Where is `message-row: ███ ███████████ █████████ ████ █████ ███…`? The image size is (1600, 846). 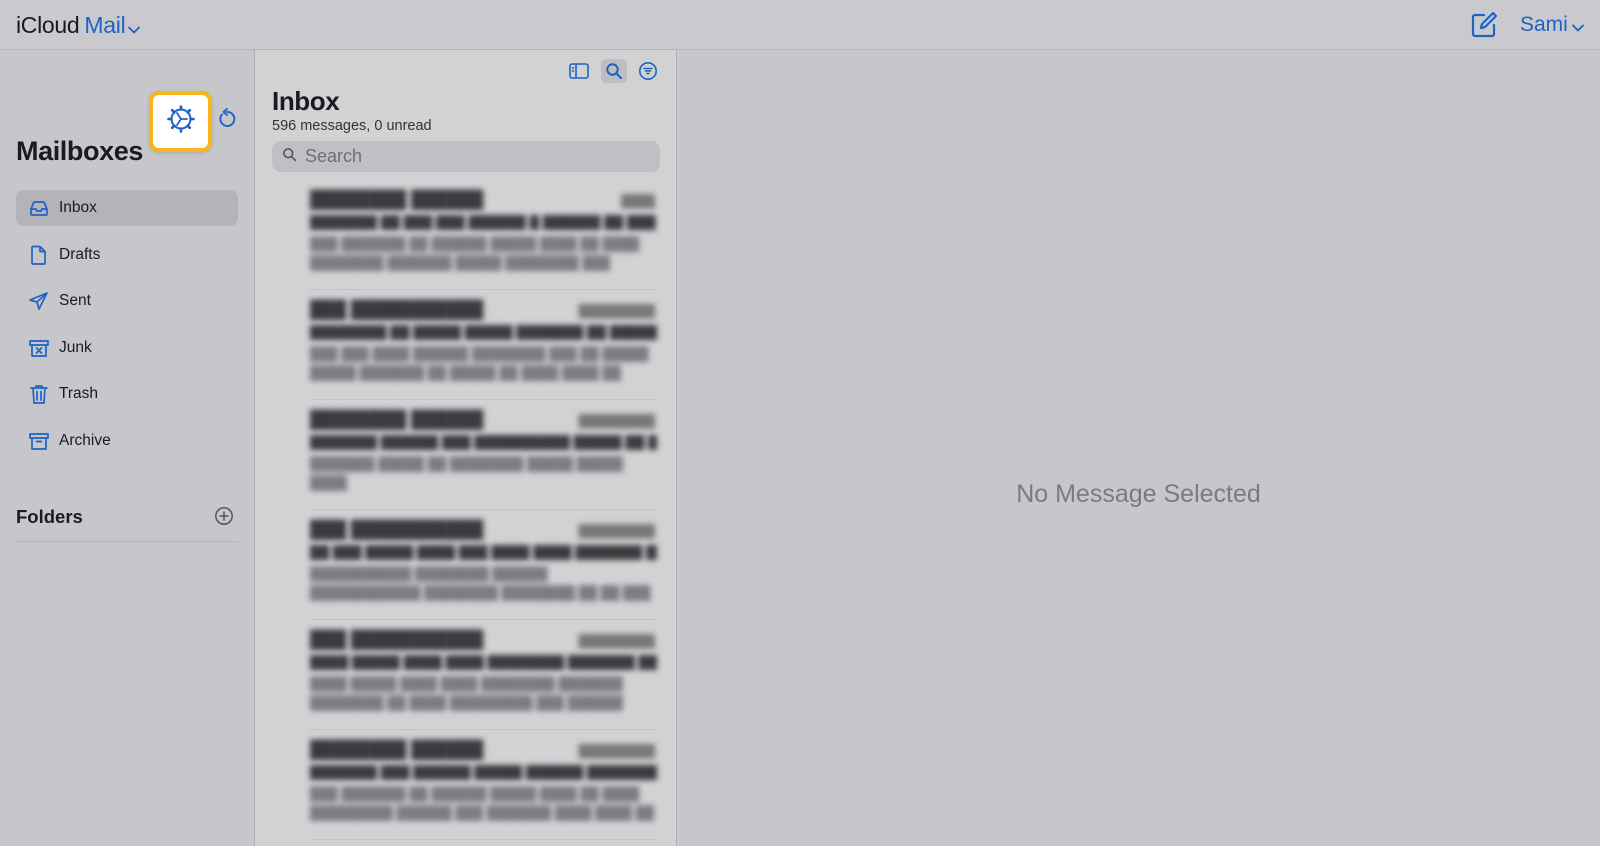
message-row: ███ ███████████ █████████ ████ █████ ███… is located at coordinates (466, 675).